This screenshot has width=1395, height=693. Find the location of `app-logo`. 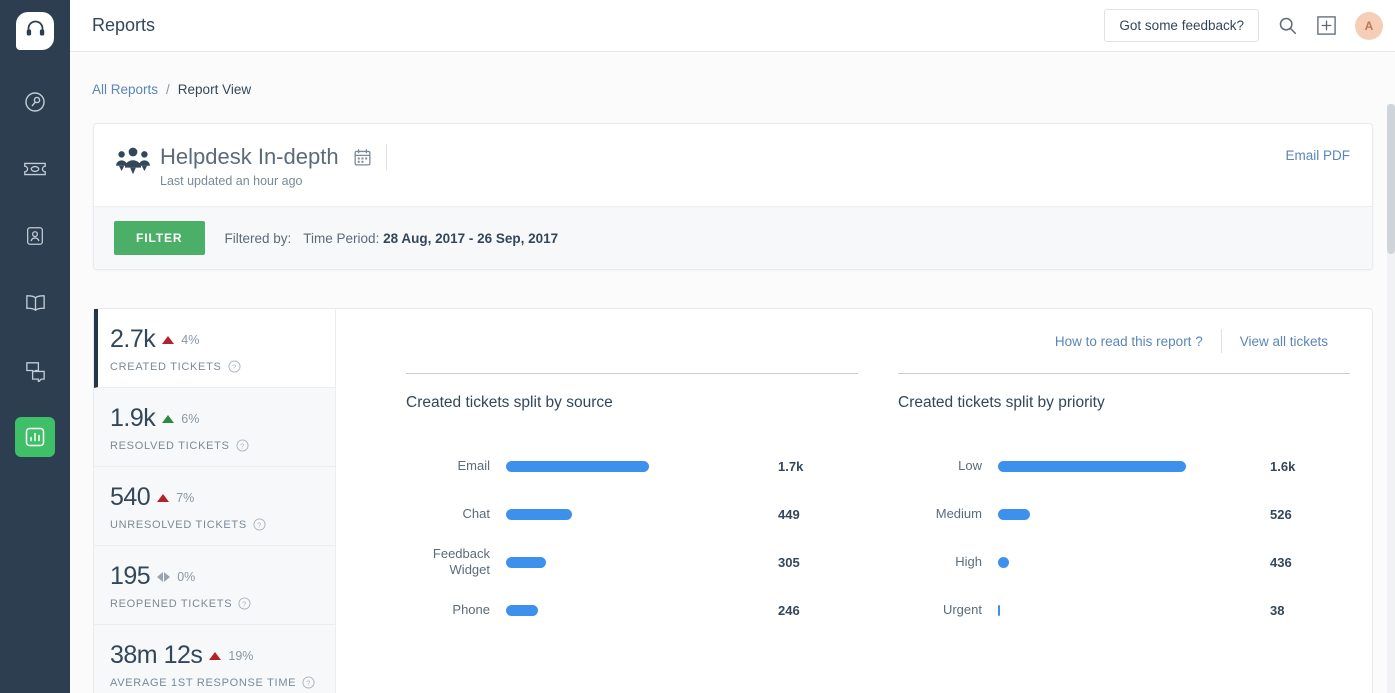

app-logo is located at coordinates (35, 31).